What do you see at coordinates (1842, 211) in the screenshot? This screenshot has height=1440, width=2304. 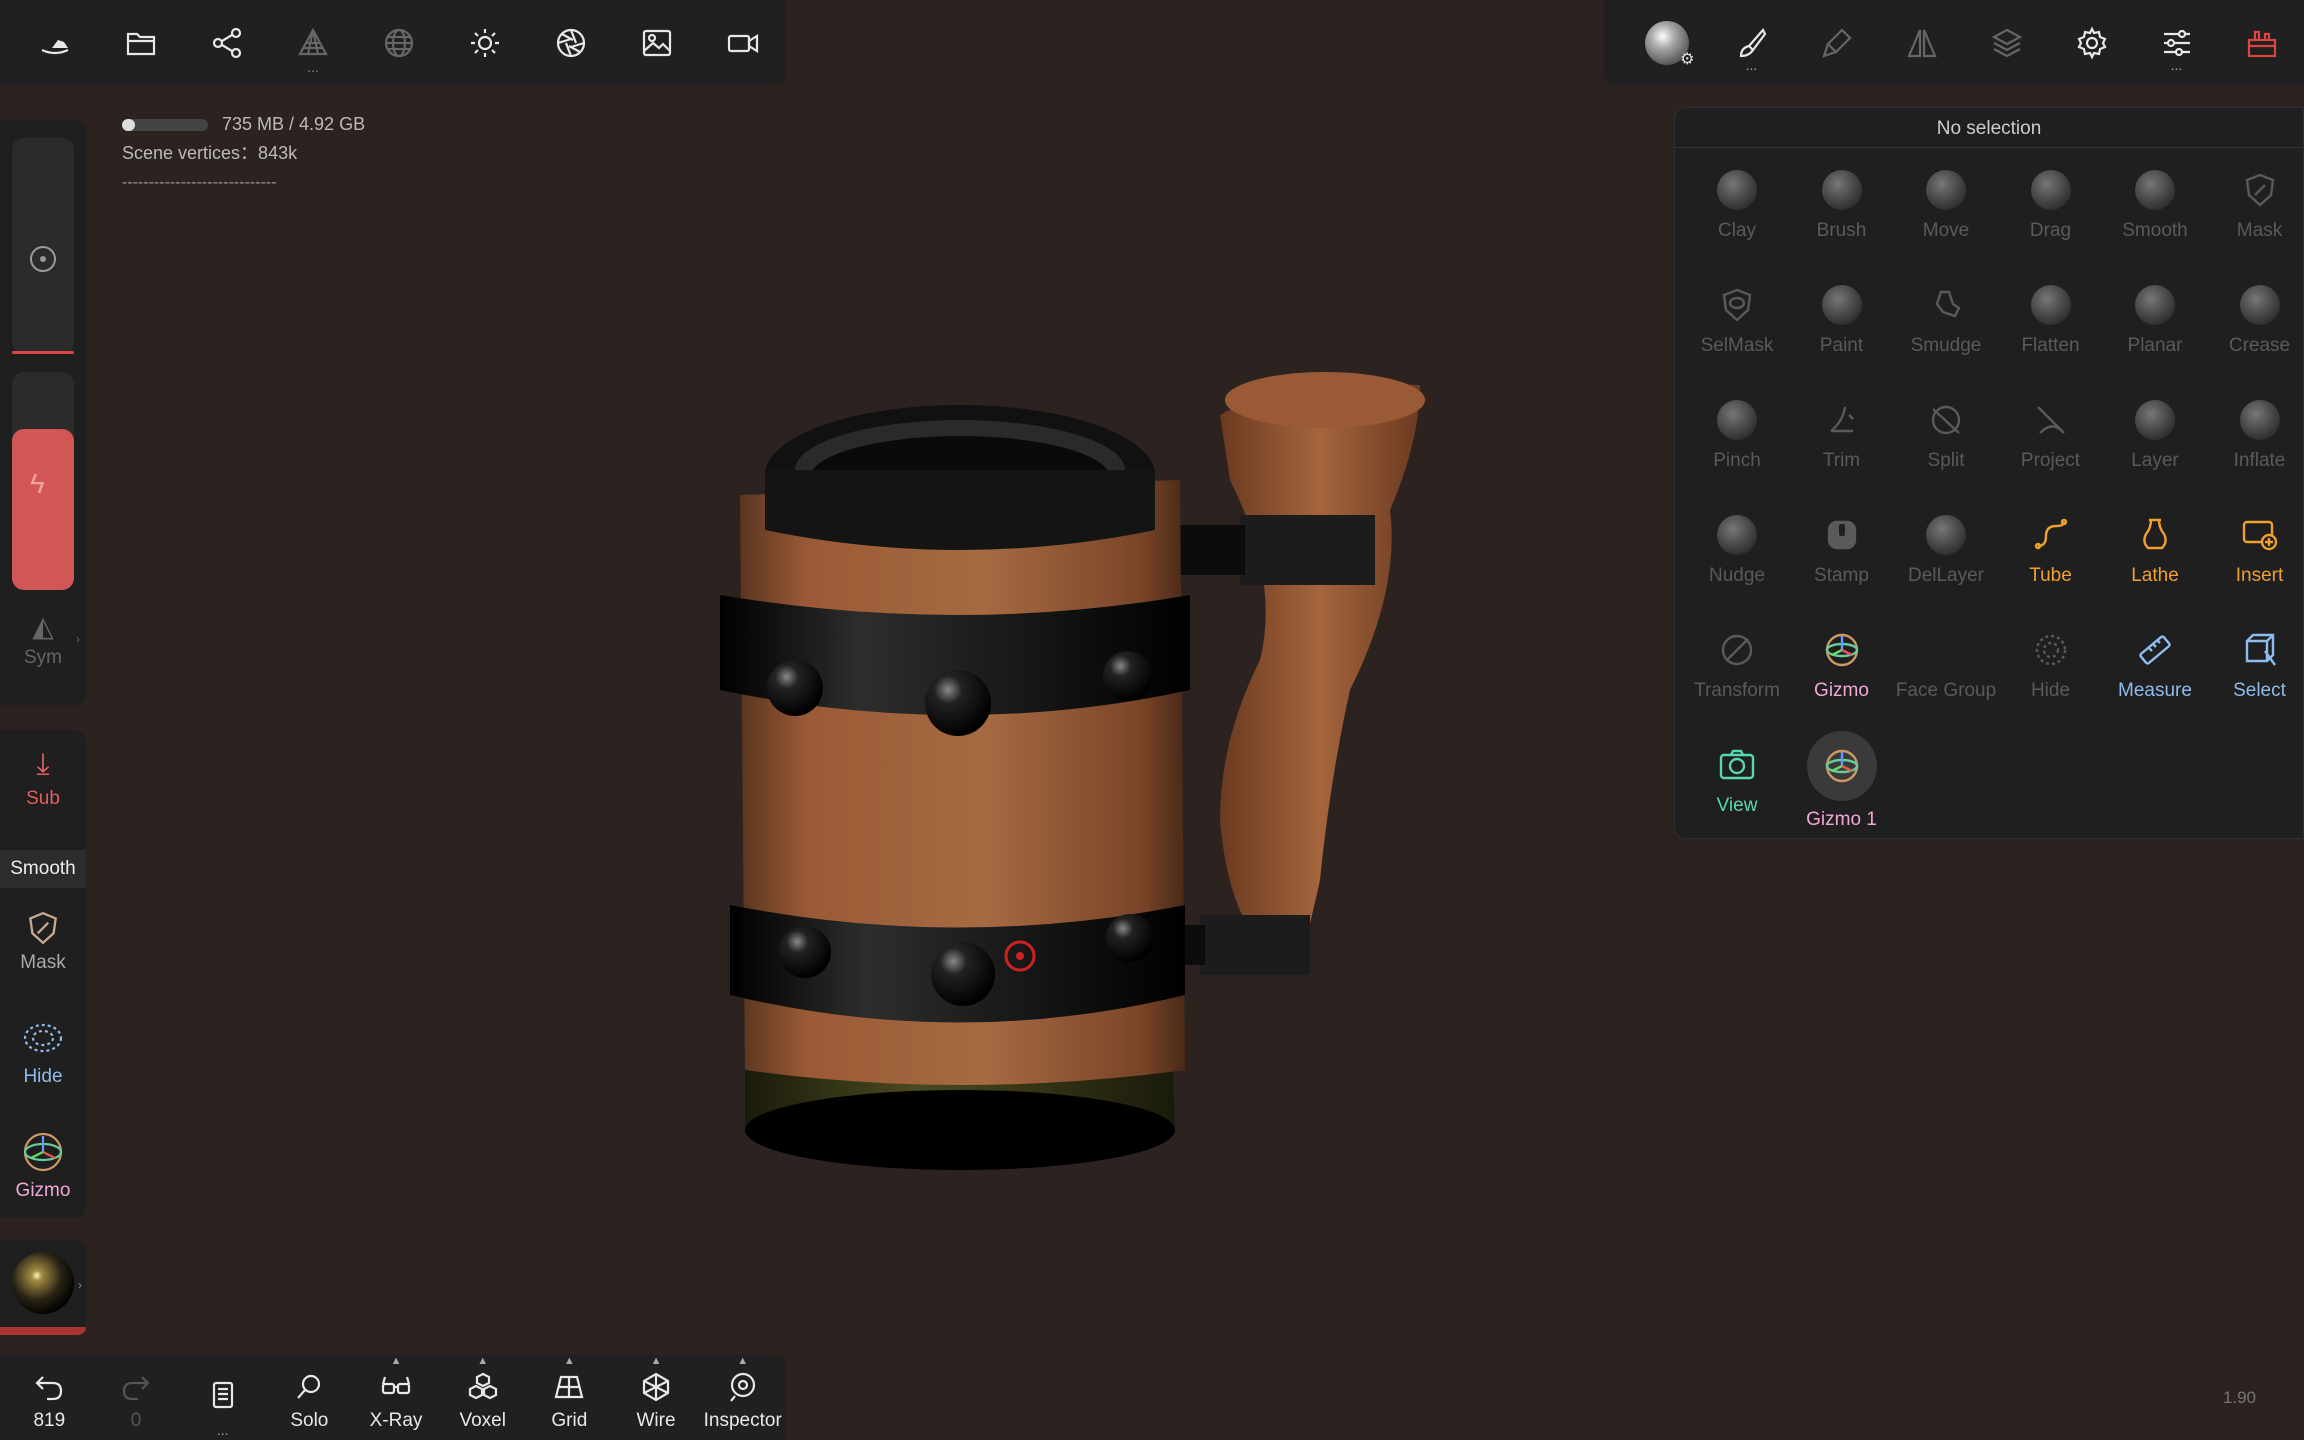 I see `tool-brush: Brush` at bounding box center [1842, 211].